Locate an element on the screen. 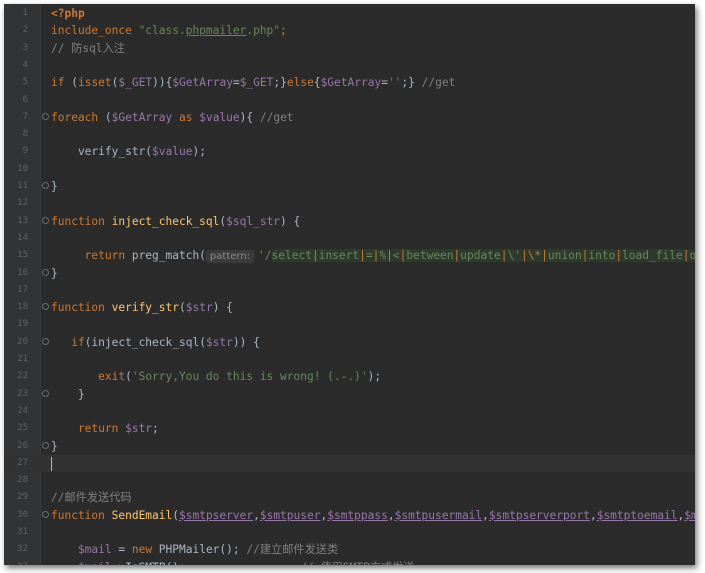  code-line: 17 is located at coordinates (349, 290).